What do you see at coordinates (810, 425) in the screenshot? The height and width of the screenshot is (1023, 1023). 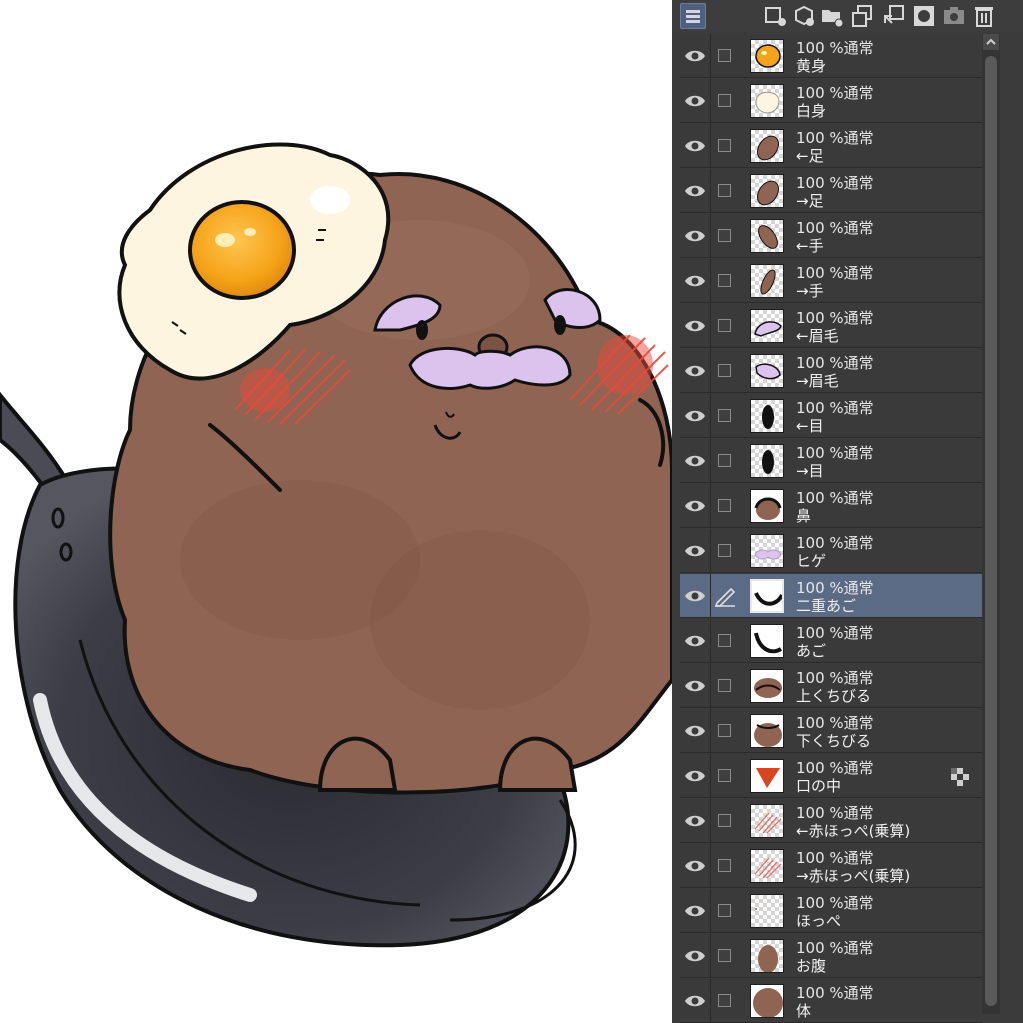 I see `layer-name: ←目` at bounding box center [810, 425].